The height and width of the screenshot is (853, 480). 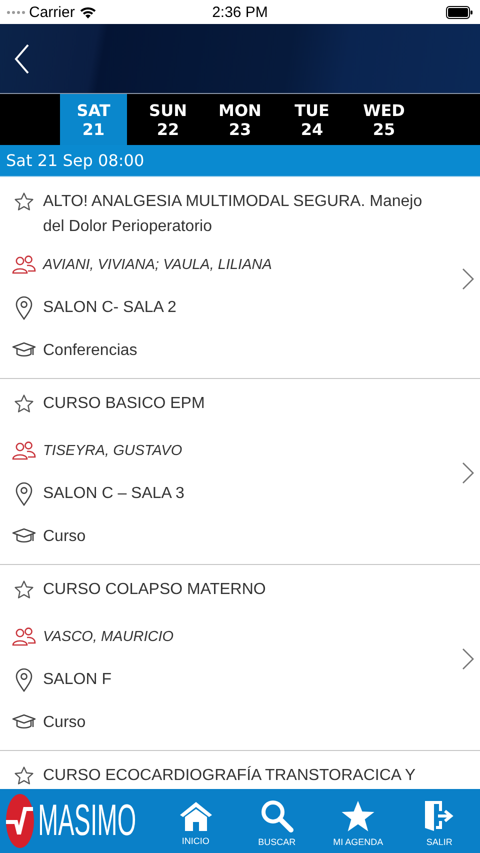 I want to click on logo-icon, so click(x=20, y=821).